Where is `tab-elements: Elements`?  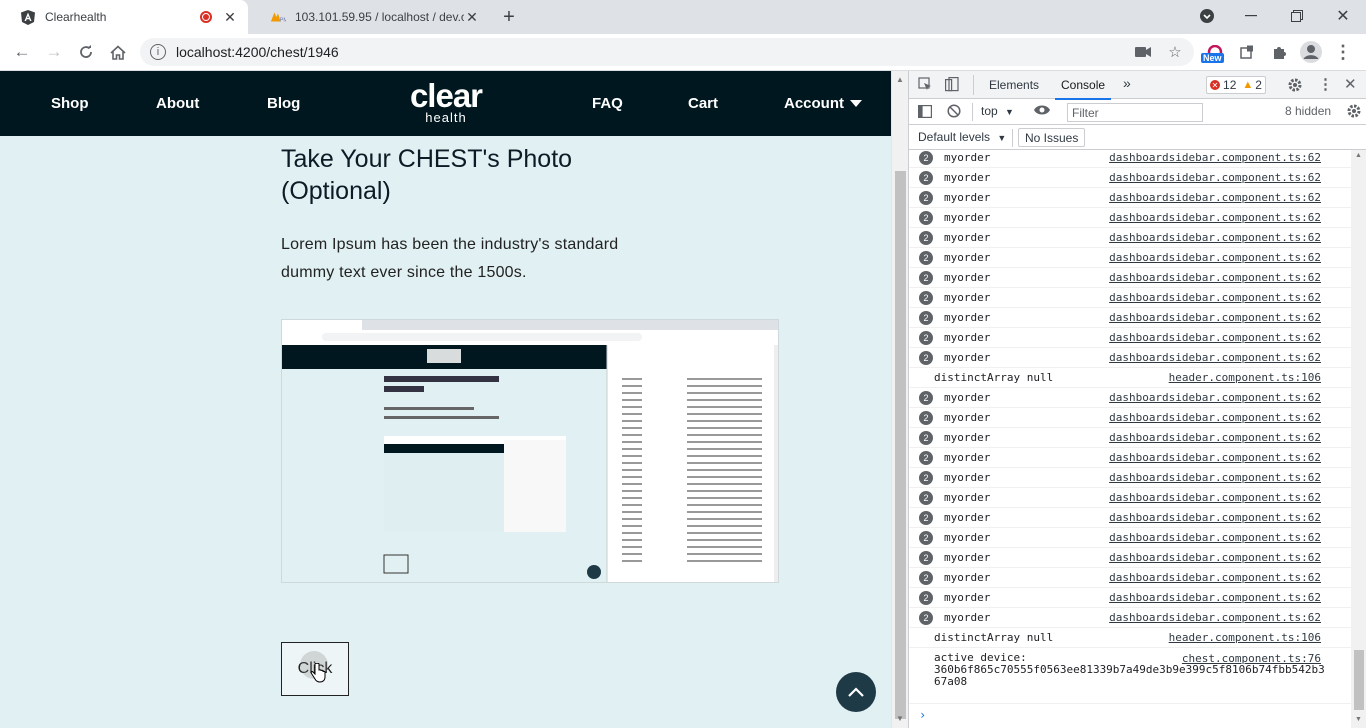 tab-elements: Elements is located at coordinates (1014, 85).